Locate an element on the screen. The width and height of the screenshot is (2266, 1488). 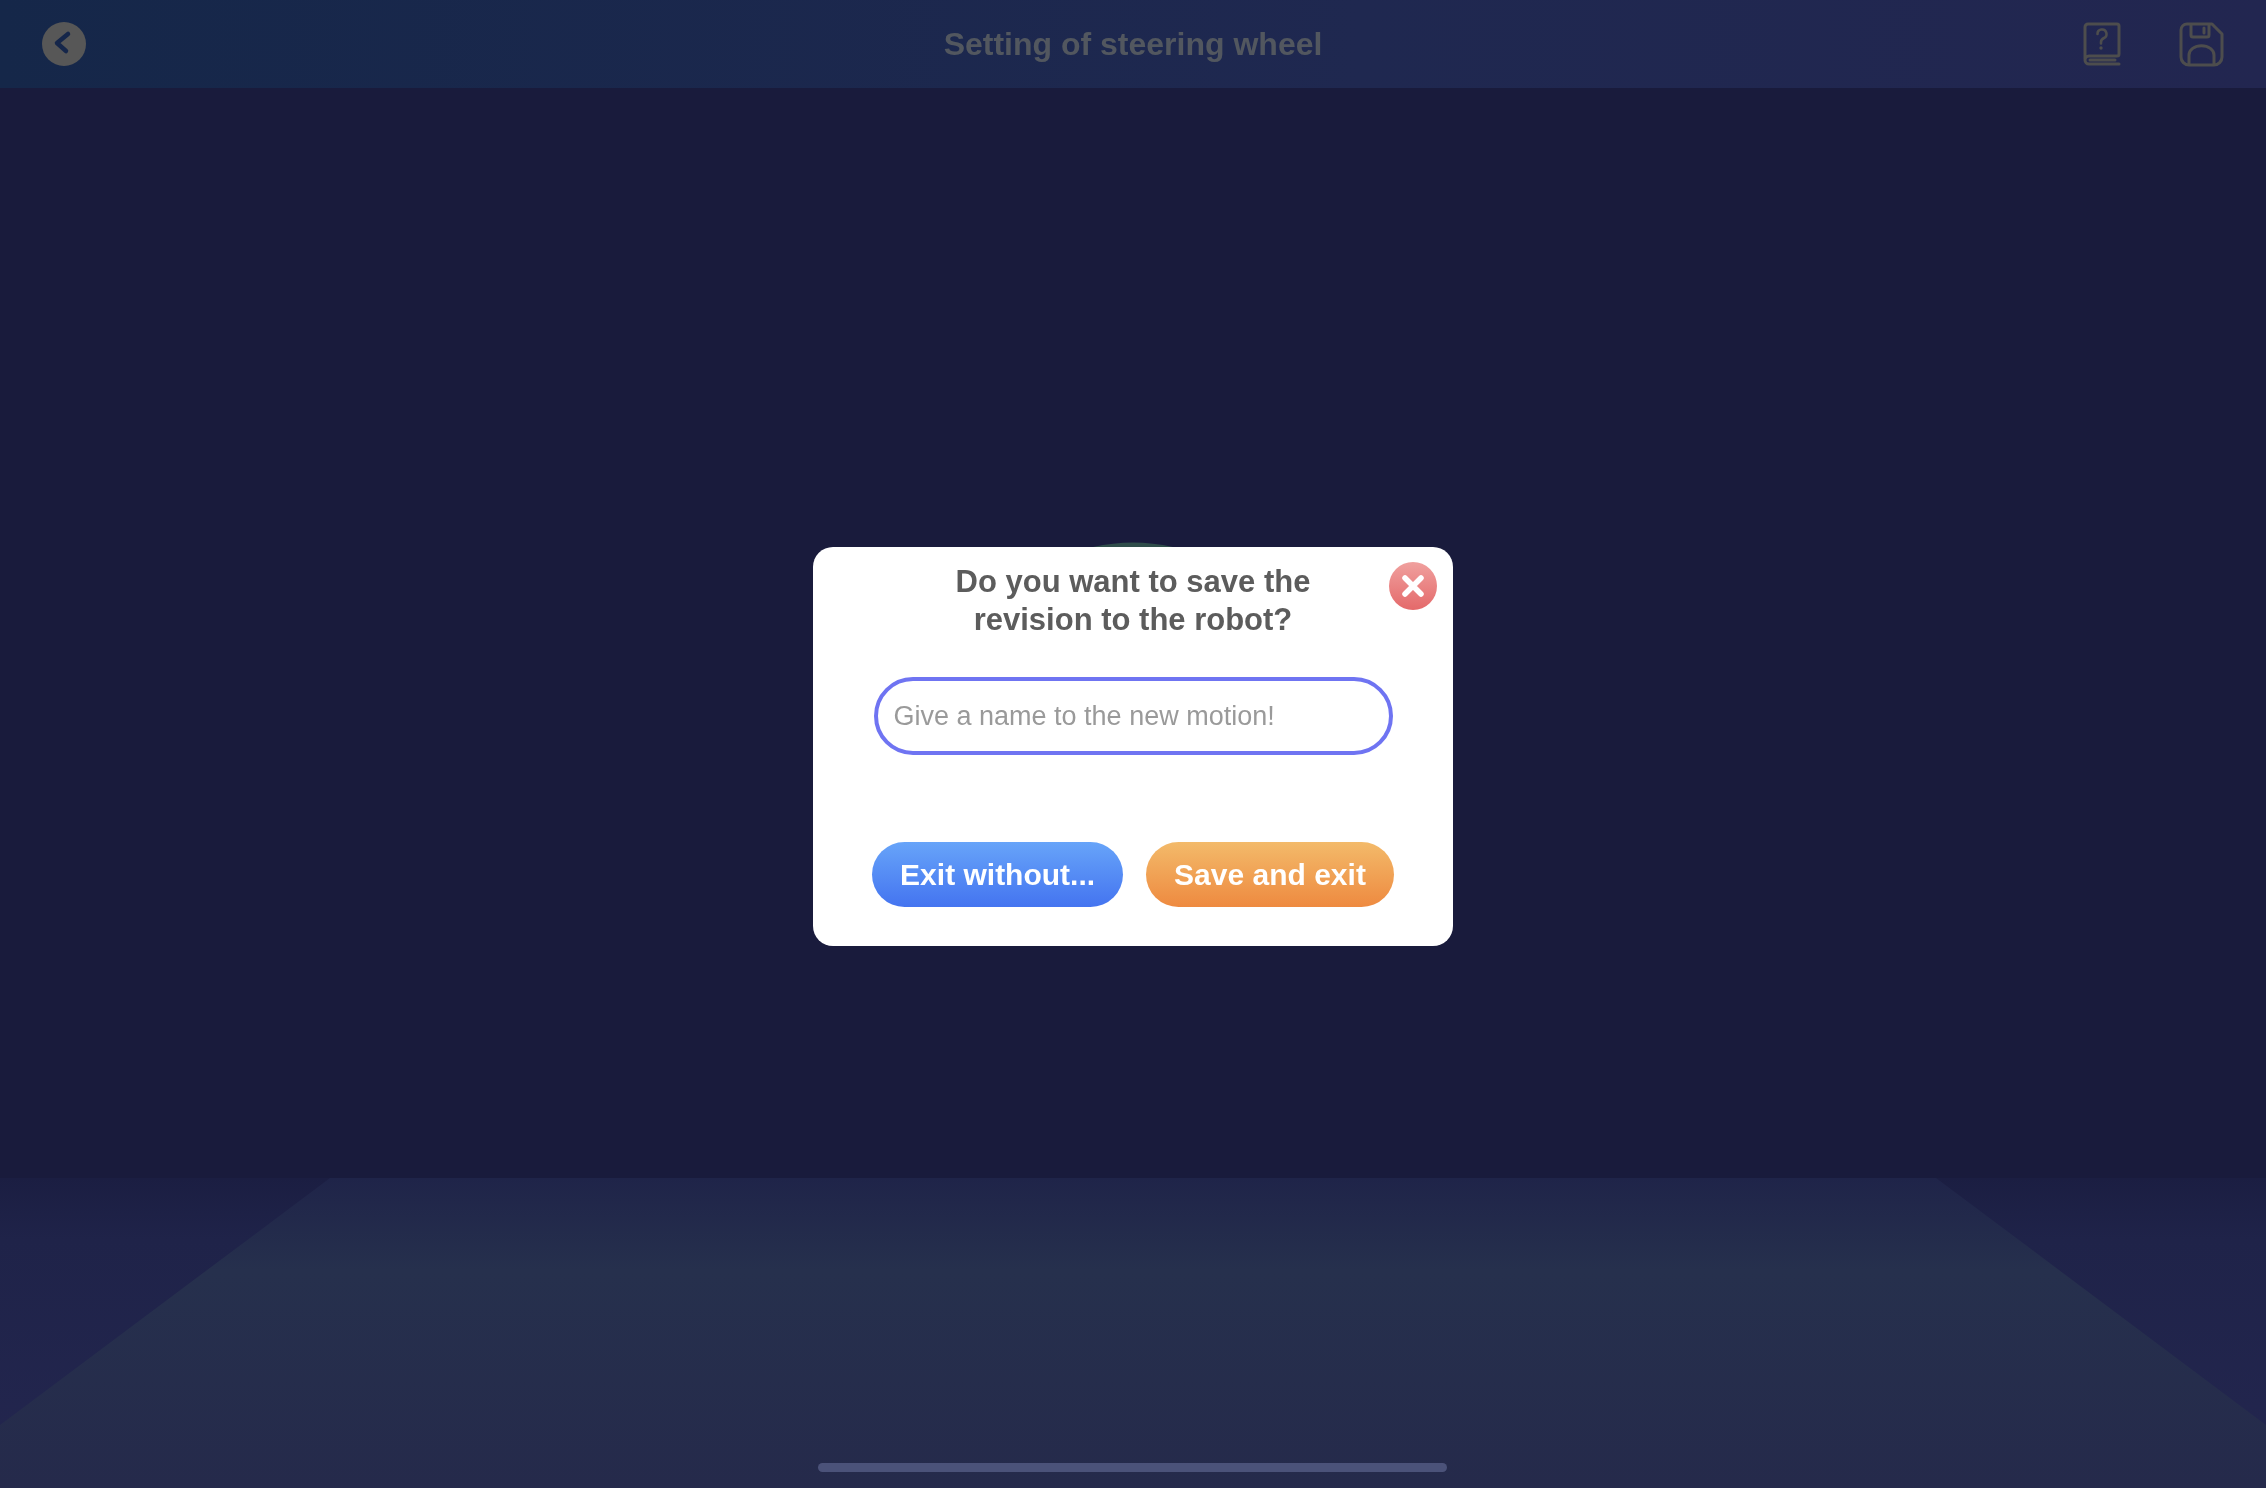
save-icon is located at coordinates (2201, 44).